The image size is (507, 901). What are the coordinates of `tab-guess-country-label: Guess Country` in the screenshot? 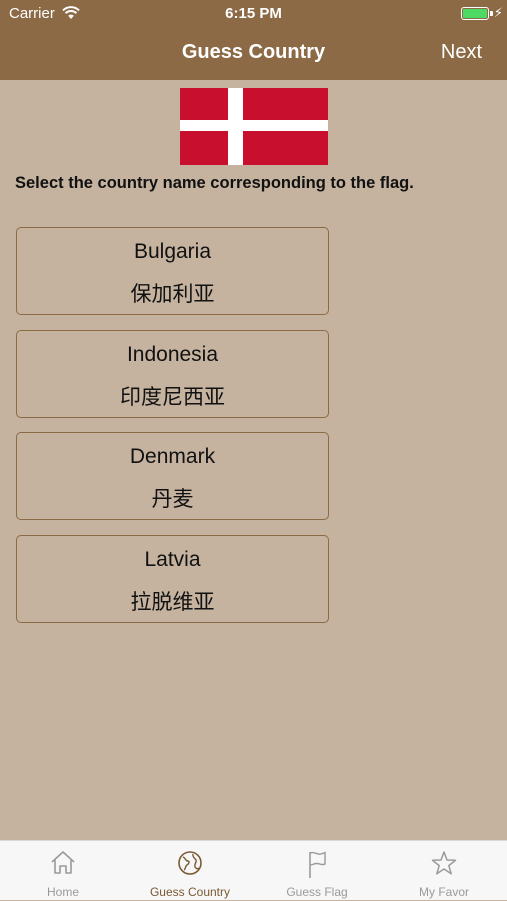 It's located at (190, 892).